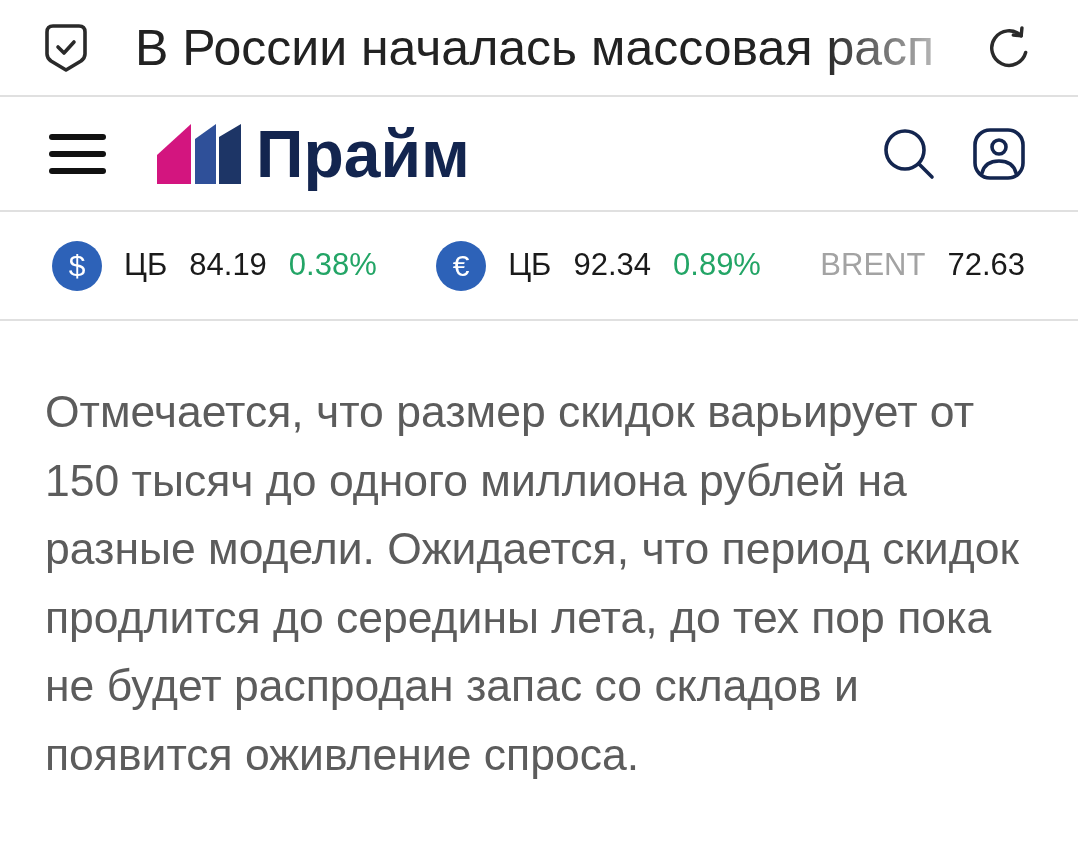 The width and height of the screenshot is (1078, 841). Describe the element at coordinates (363, 153) in the screenshot. I see `logo-text: Прайм` at that location.